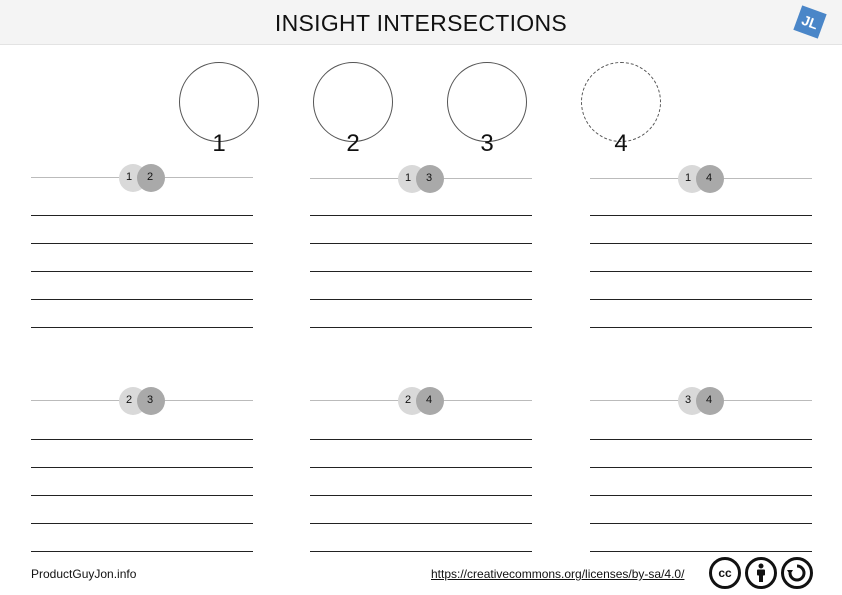 The width and height of the screenshot is (842, 595). I want to click on intersection-block-1-4: 1 4, so click(701, 250).